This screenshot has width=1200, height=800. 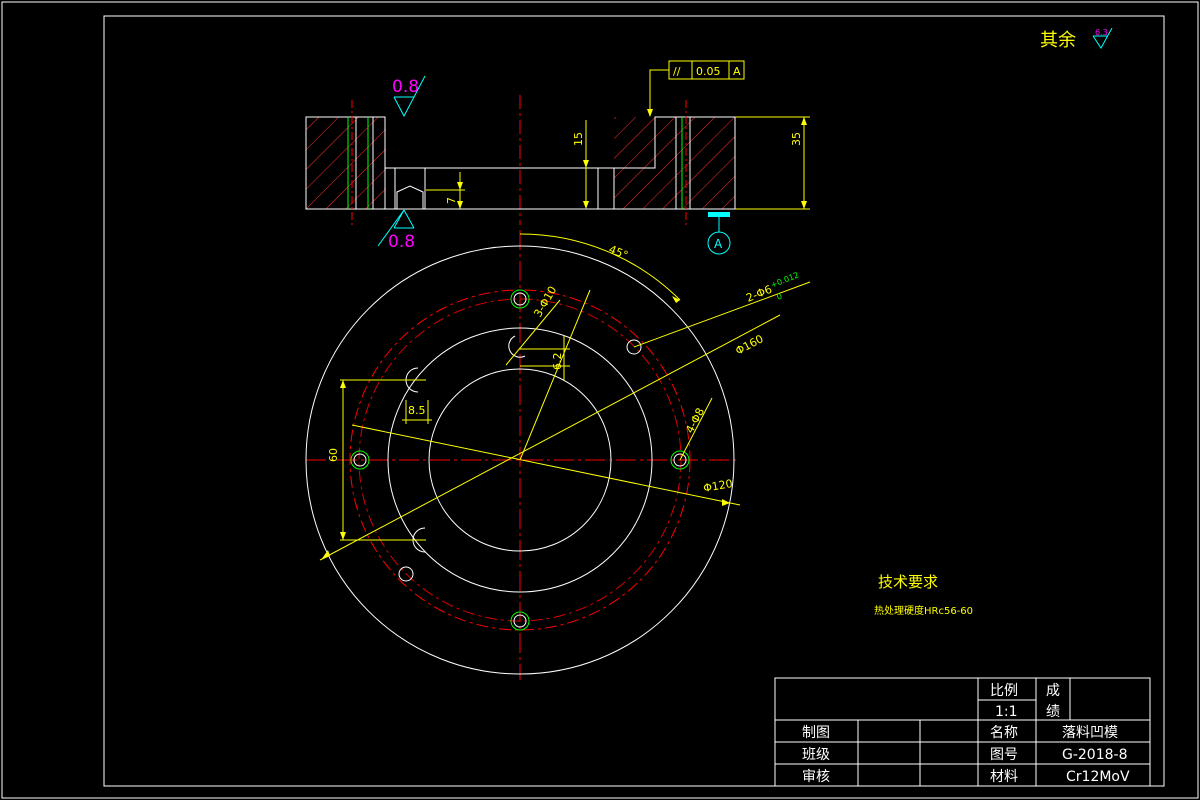 What do you see at coordinates (908, 582) in the screenshot?
I see `tech-req-title: 技术要求` at bounding box center [908, 582].